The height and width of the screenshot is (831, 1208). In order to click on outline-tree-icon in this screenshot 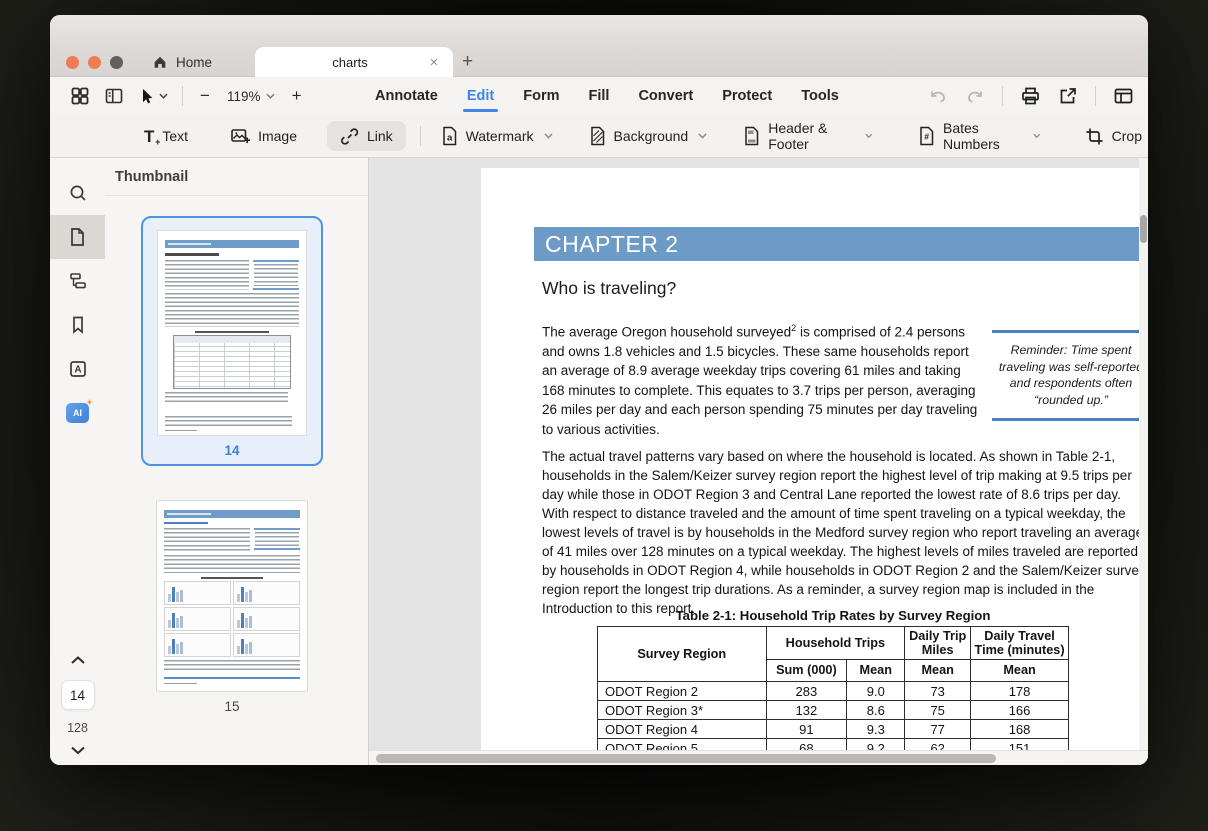, I will do `click(77, 281)`.